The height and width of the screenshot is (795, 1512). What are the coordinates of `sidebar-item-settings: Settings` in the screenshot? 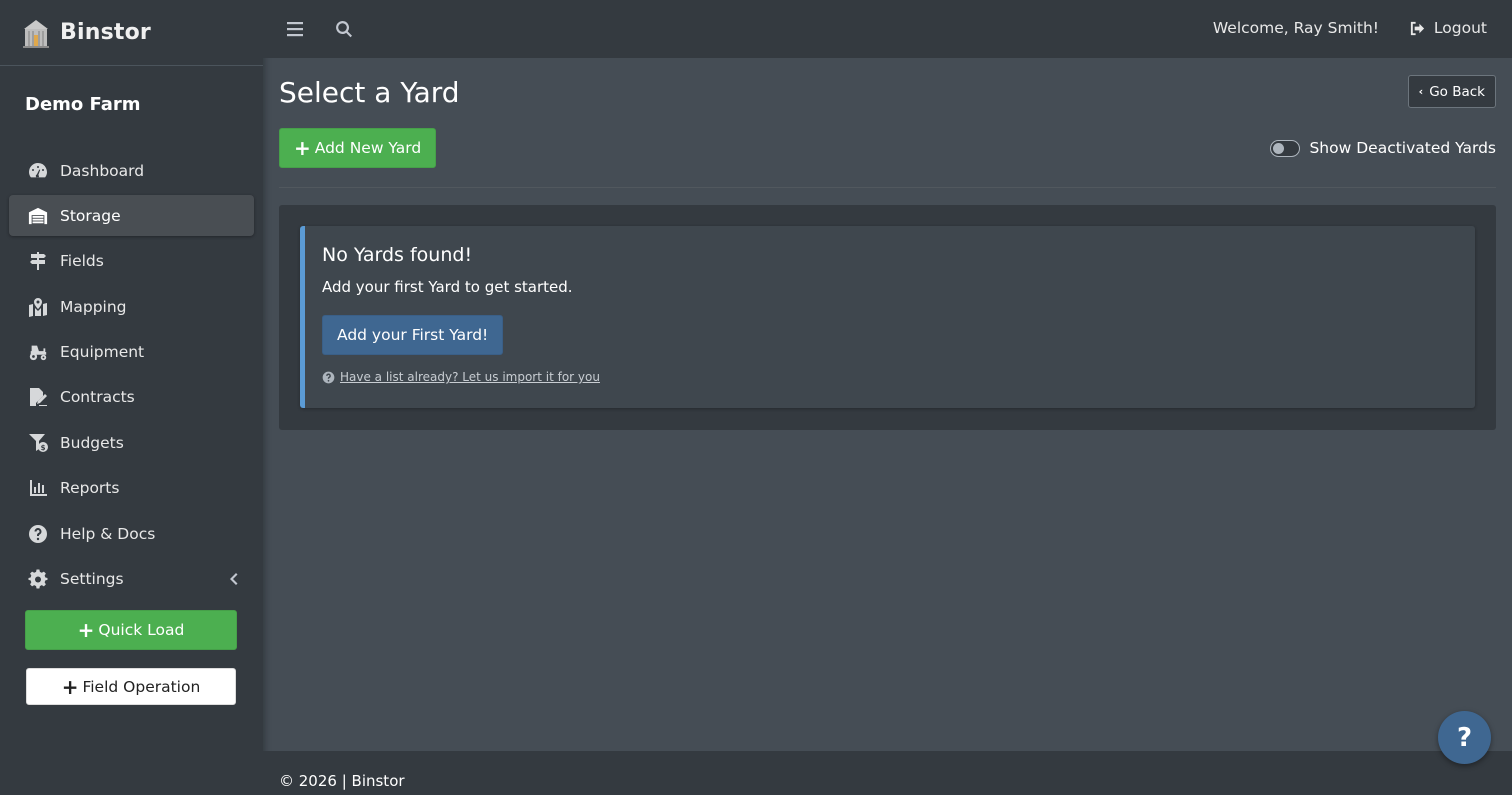 It's located at (131, 579).